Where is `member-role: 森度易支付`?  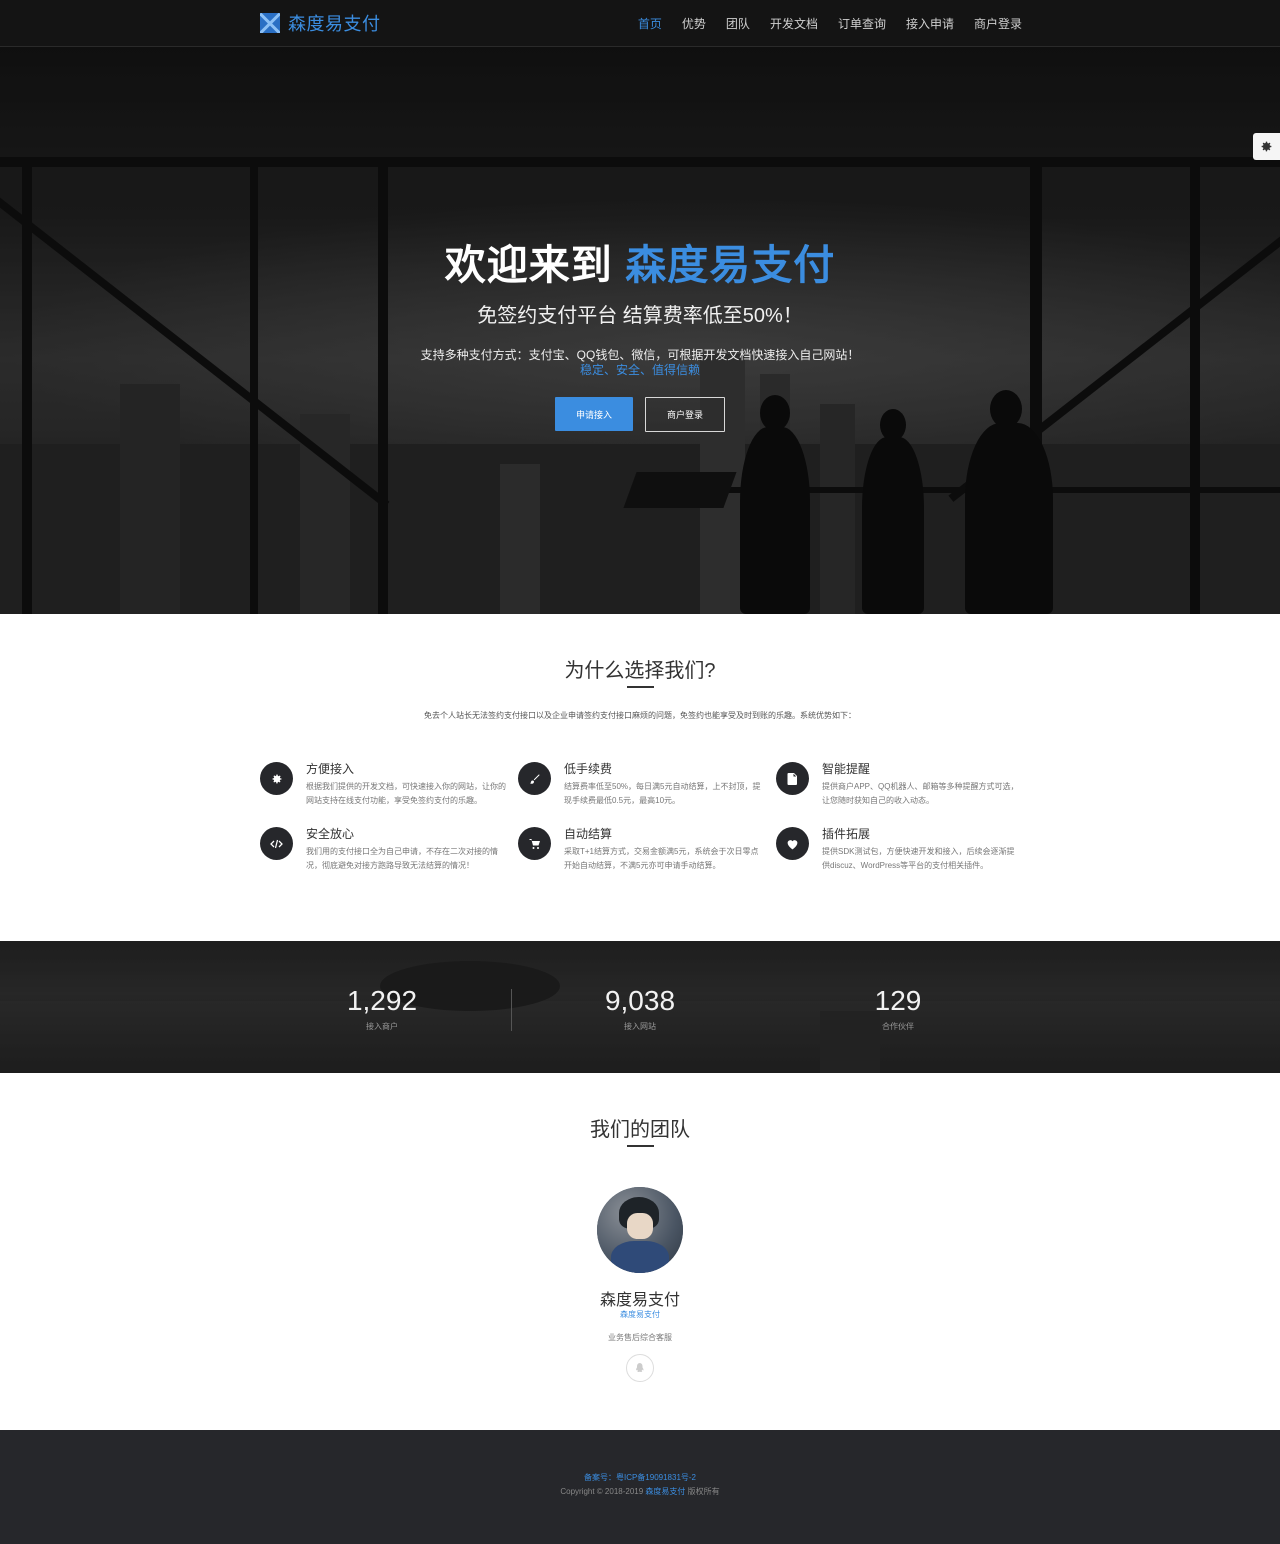
member-role: 森度易支付 is located at coordinates (640, 1314).